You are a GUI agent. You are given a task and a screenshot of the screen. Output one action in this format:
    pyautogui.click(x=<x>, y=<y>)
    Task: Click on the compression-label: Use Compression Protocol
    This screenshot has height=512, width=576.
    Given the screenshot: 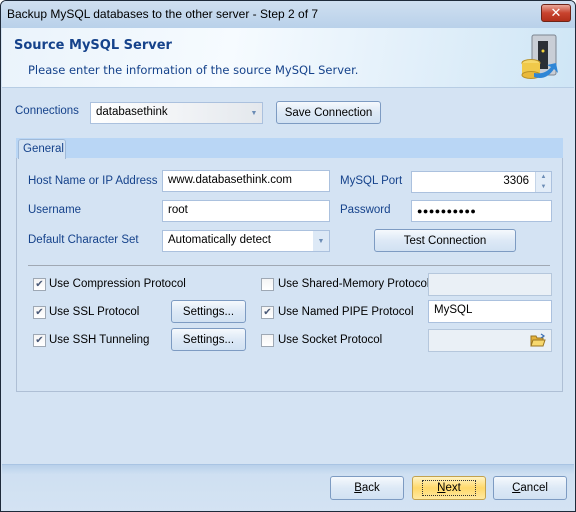 What is the action you would take?
    pyautogui.click(x=117, y=284)
    